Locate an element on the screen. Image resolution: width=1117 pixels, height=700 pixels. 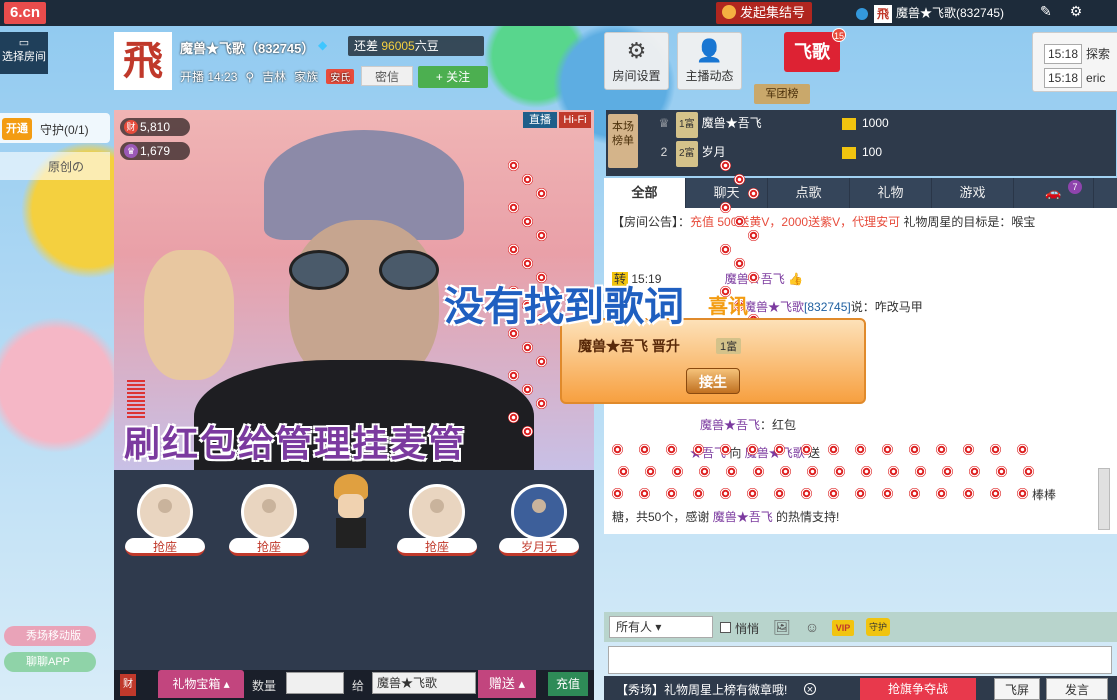
streamer-avatar: 飛 is located at coordinates (143, 61).